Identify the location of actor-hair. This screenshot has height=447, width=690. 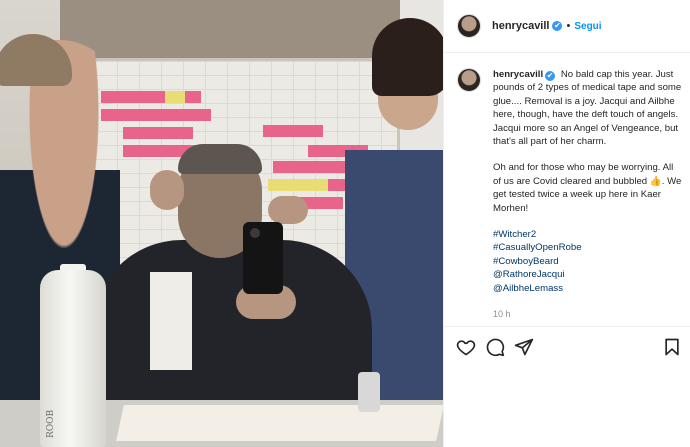
(220, 159).